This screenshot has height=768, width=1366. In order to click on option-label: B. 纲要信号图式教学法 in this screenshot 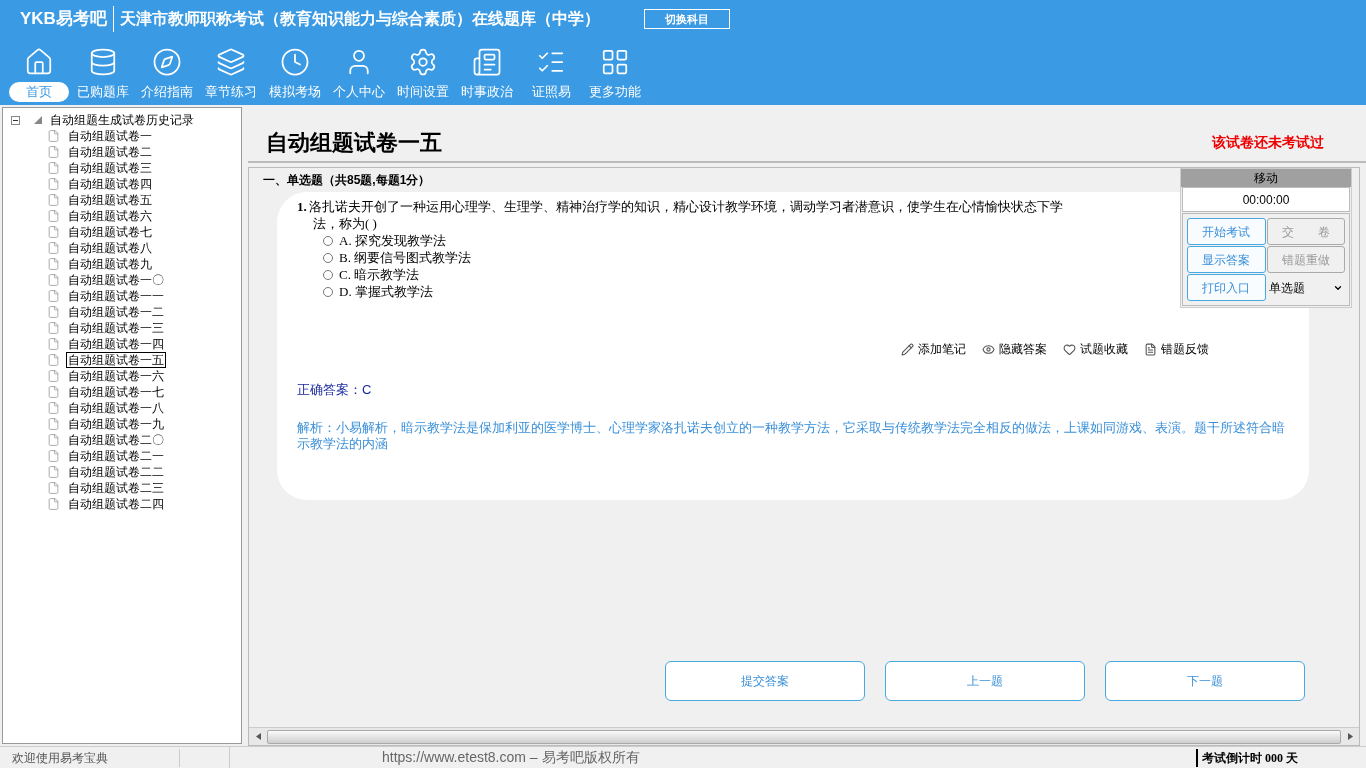, I will do `click(405, 257)`.